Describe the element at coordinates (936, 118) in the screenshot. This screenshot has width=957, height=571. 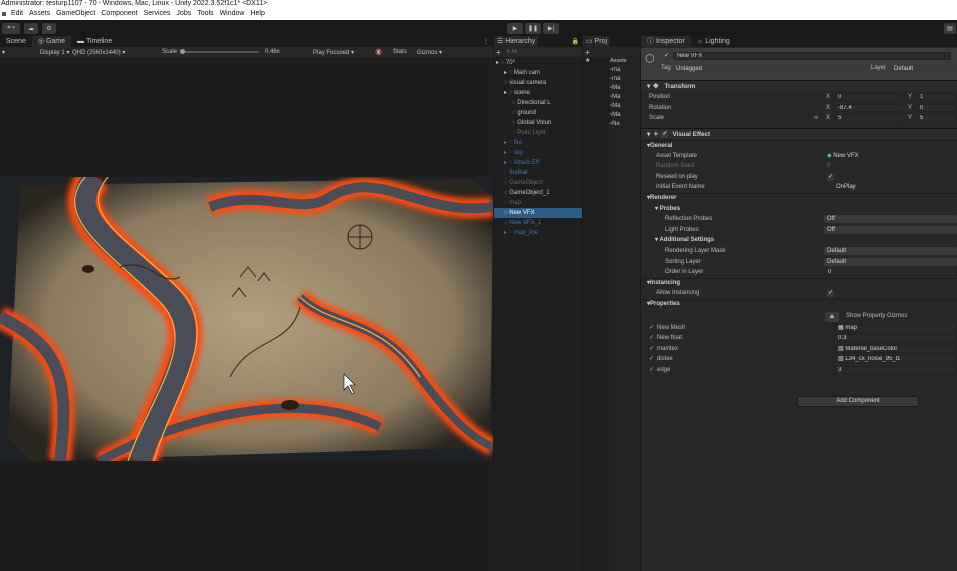
I see `scale-y-field: 5` at that location.